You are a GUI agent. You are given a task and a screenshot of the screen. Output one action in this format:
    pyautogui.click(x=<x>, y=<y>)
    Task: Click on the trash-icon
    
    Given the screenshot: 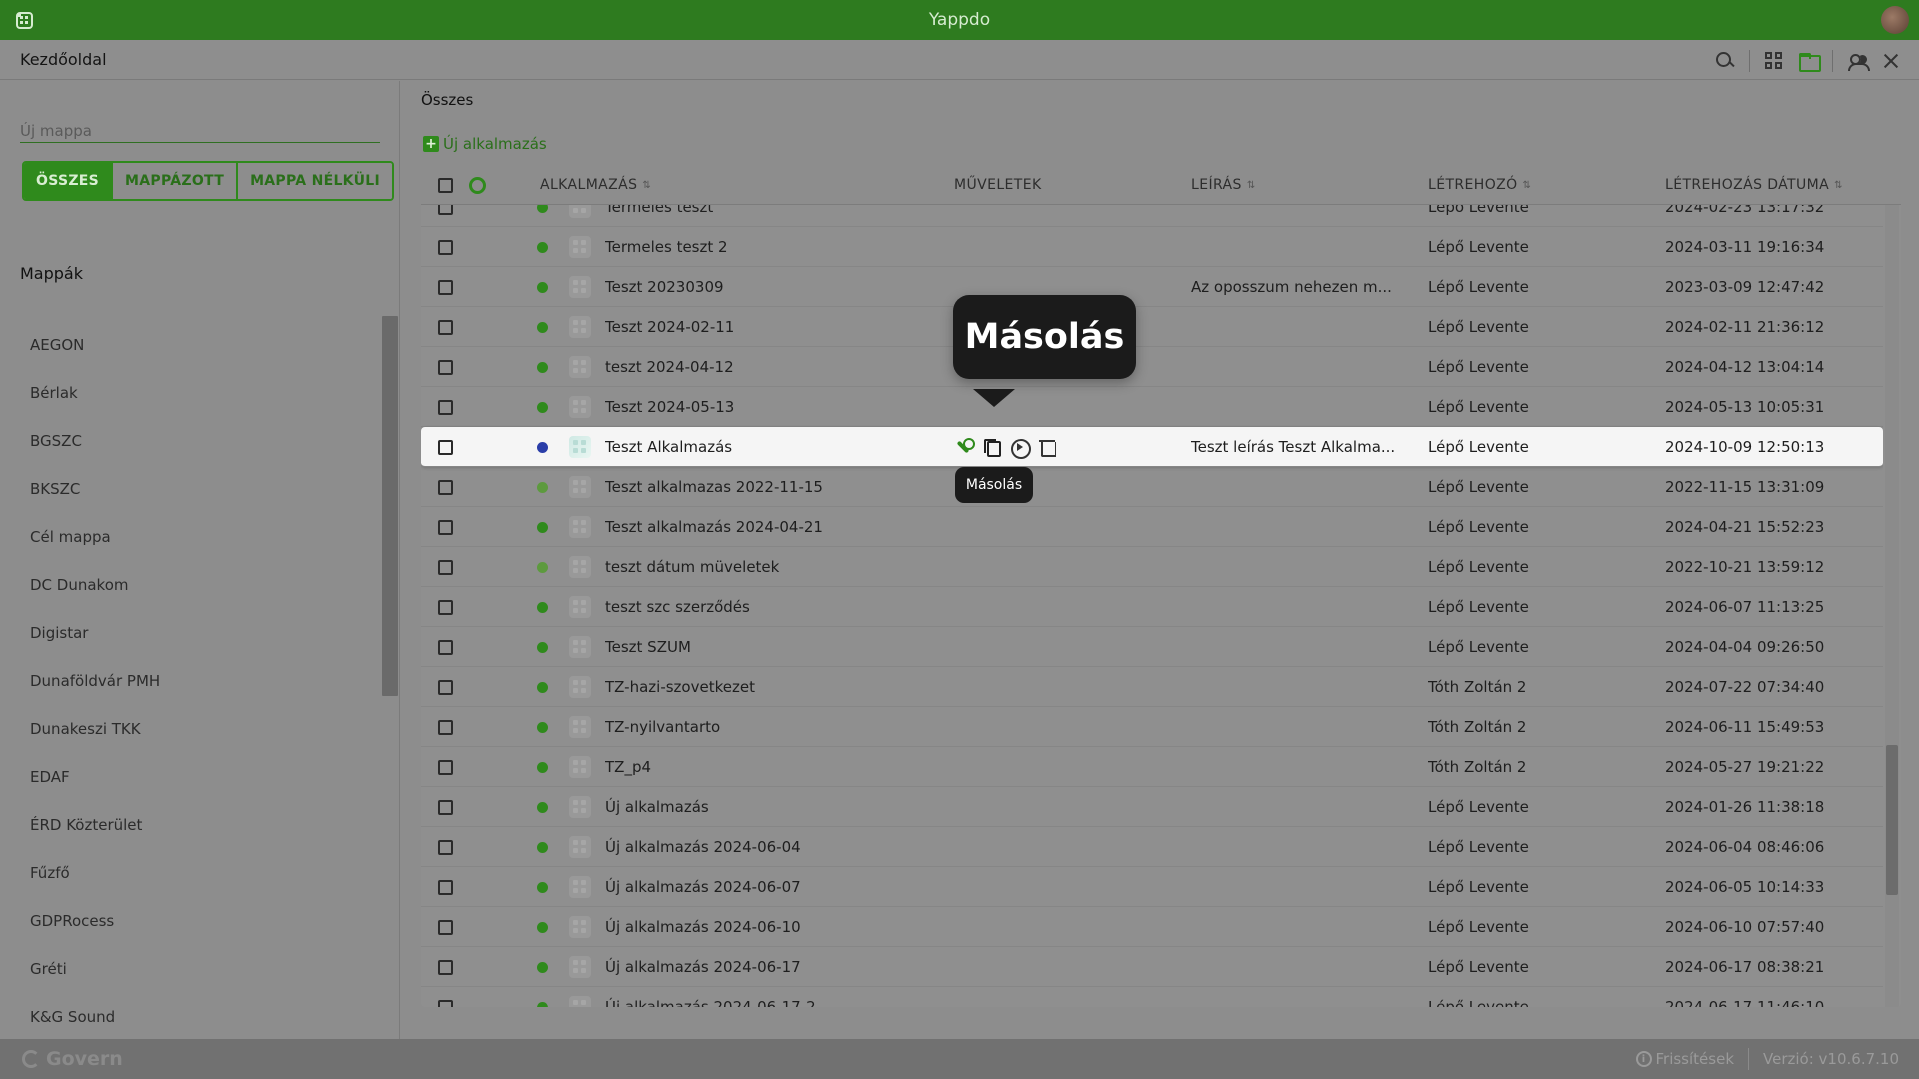 What is the action you would take?
    pyautogui.click(x=1047, y=447)
    